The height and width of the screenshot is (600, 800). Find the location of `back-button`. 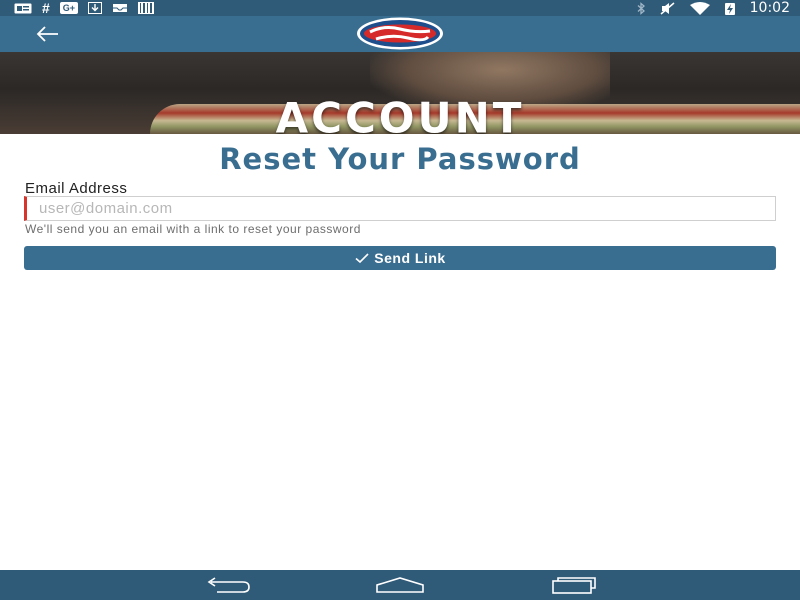

back-button is located at coordinates (48, 34).